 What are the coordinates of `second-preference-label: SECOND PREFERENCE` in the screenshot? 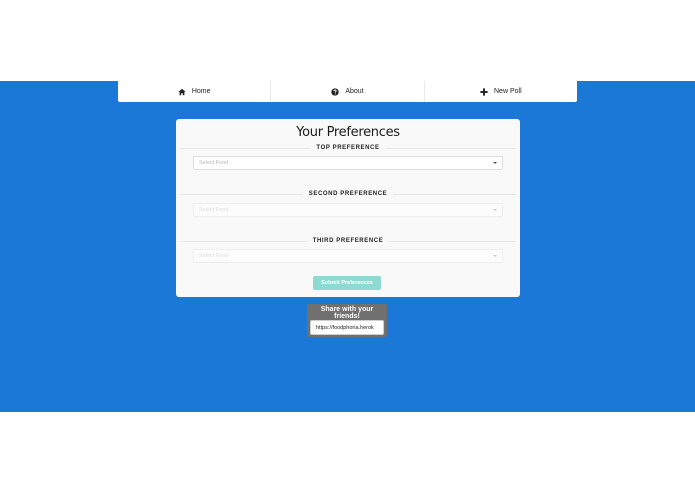 It's located at (348, 194).